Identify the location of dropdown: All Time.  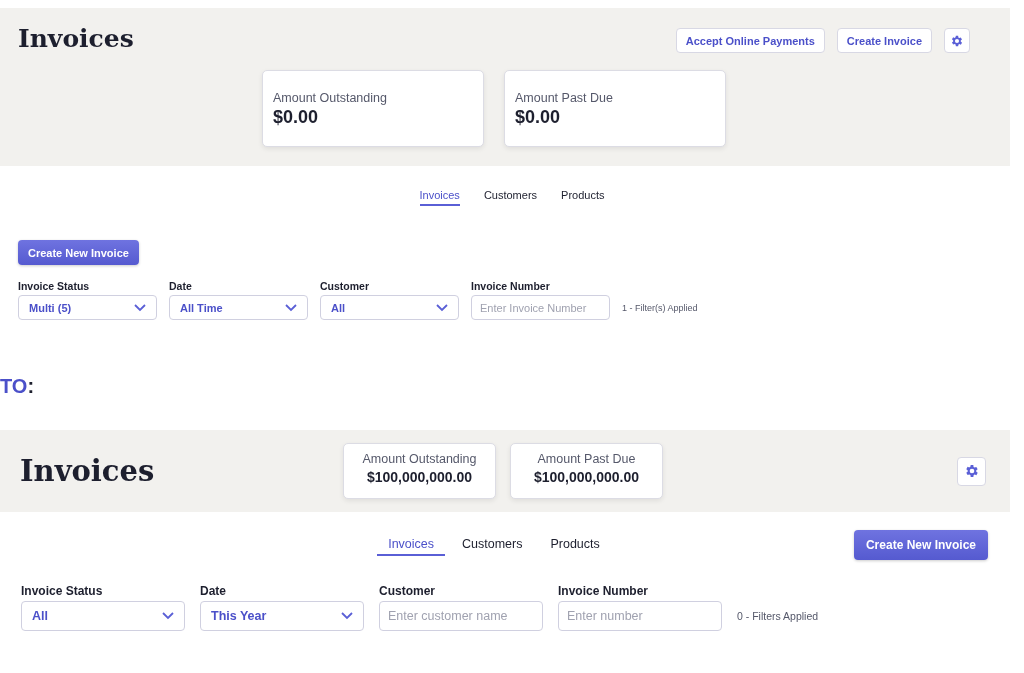
(238, 307).